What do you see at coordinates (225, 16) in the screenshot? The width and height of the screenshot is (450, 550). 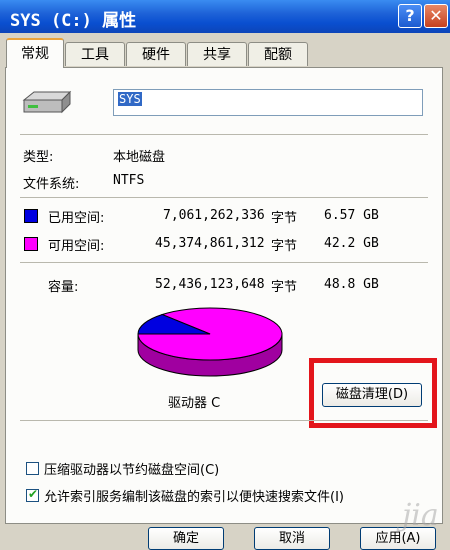 I see `title-bar: SYS (C:) 属性 ? ✕` at bounding box center [225, 16].